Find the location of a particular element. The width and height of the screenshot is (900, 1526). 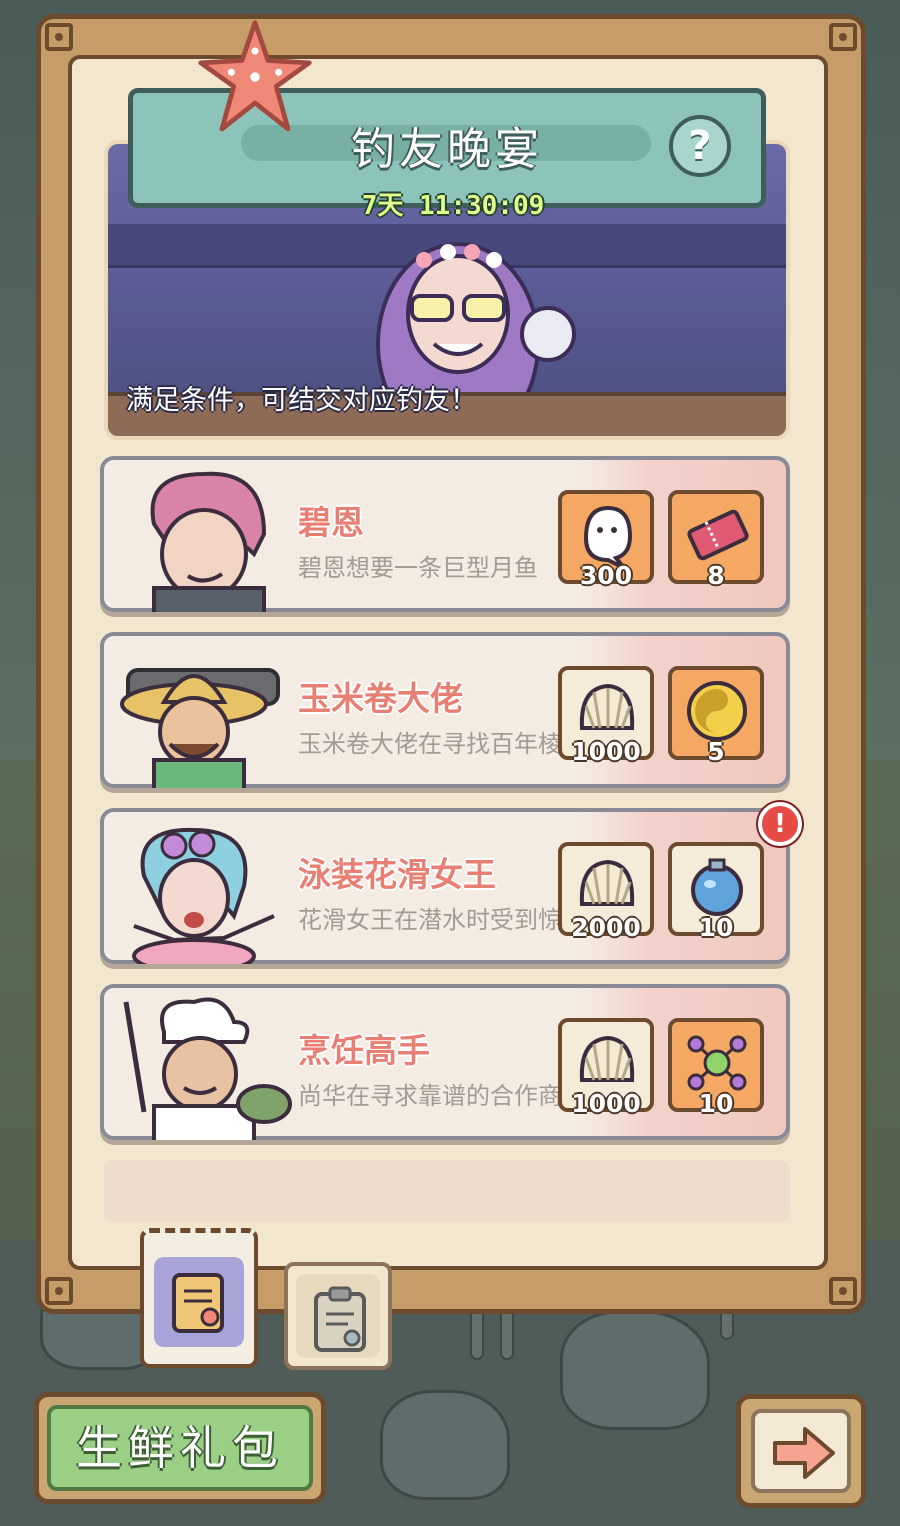

quest-card: 泳装花滑女王 花滑女王在潜水时受到惊吓 2000 10 ! is located at coordinates (451, 883).